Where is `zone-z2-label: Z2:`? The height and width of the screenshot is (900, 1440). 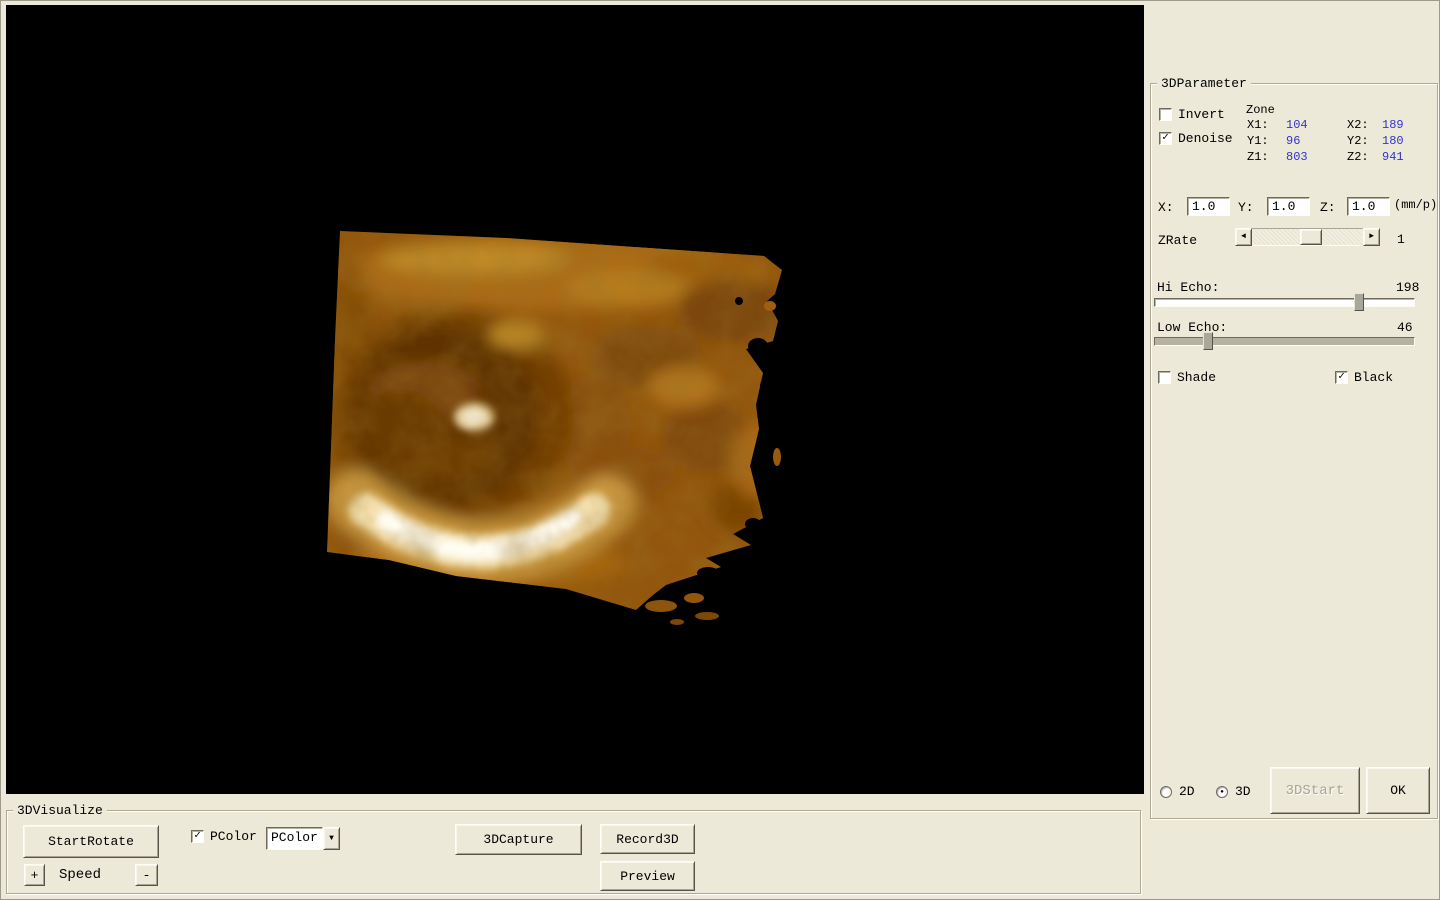 zone-z2-label: Z2: is located at coordinates (1358, 157).